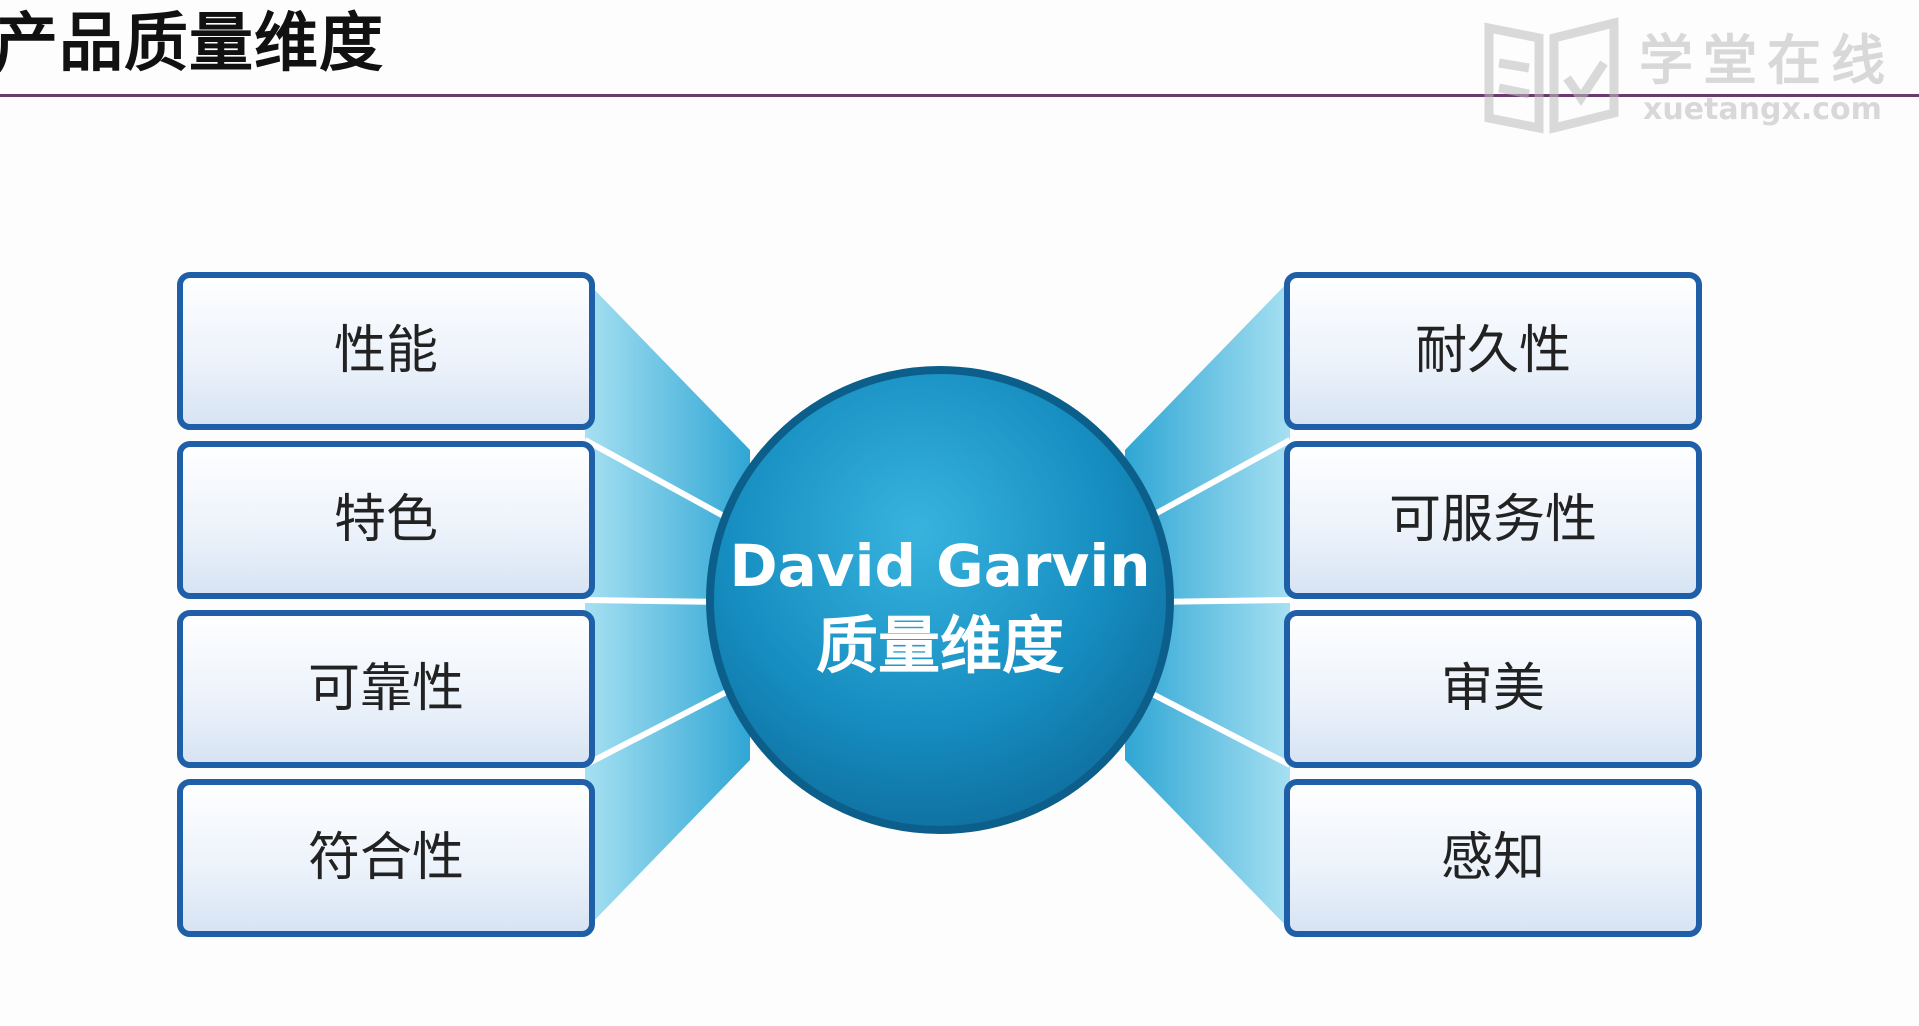 The width and height of the screenshot is (1919, 1026). I want to click on dimension-box-durability: 耐久性, so click(1493, 351).